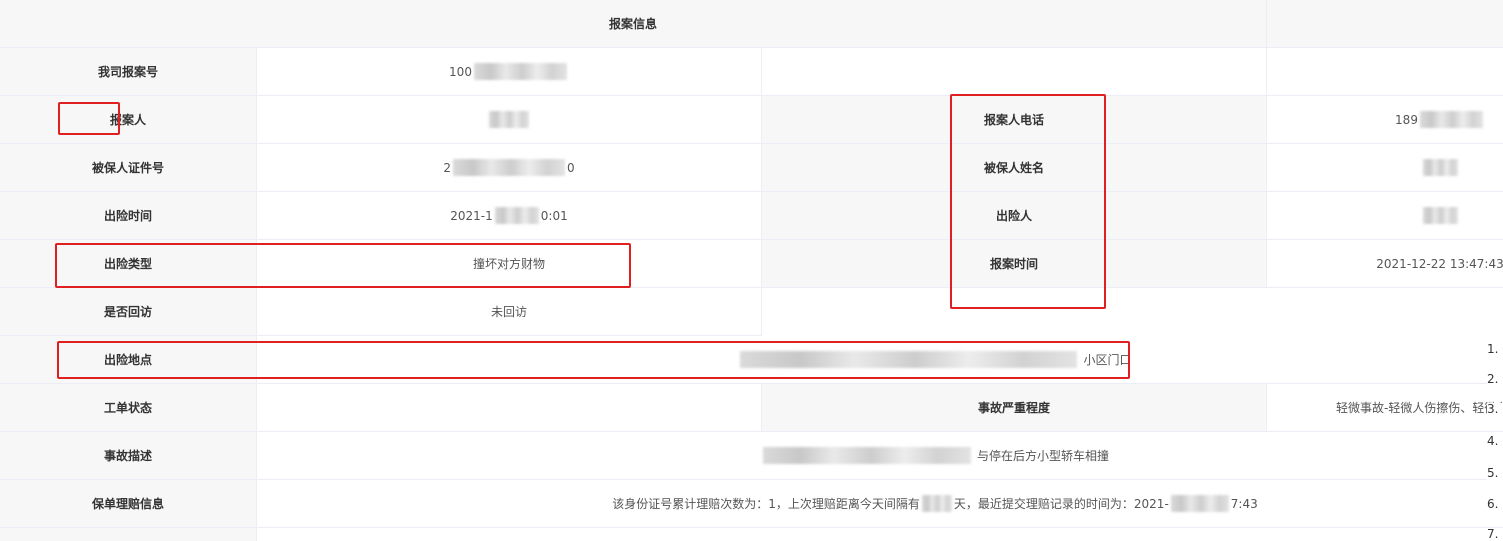  What do you see at coordinates (1495, 441) in the screenshot?
I see `popup-list-item: 4.` at bounding box center [1495, 441].